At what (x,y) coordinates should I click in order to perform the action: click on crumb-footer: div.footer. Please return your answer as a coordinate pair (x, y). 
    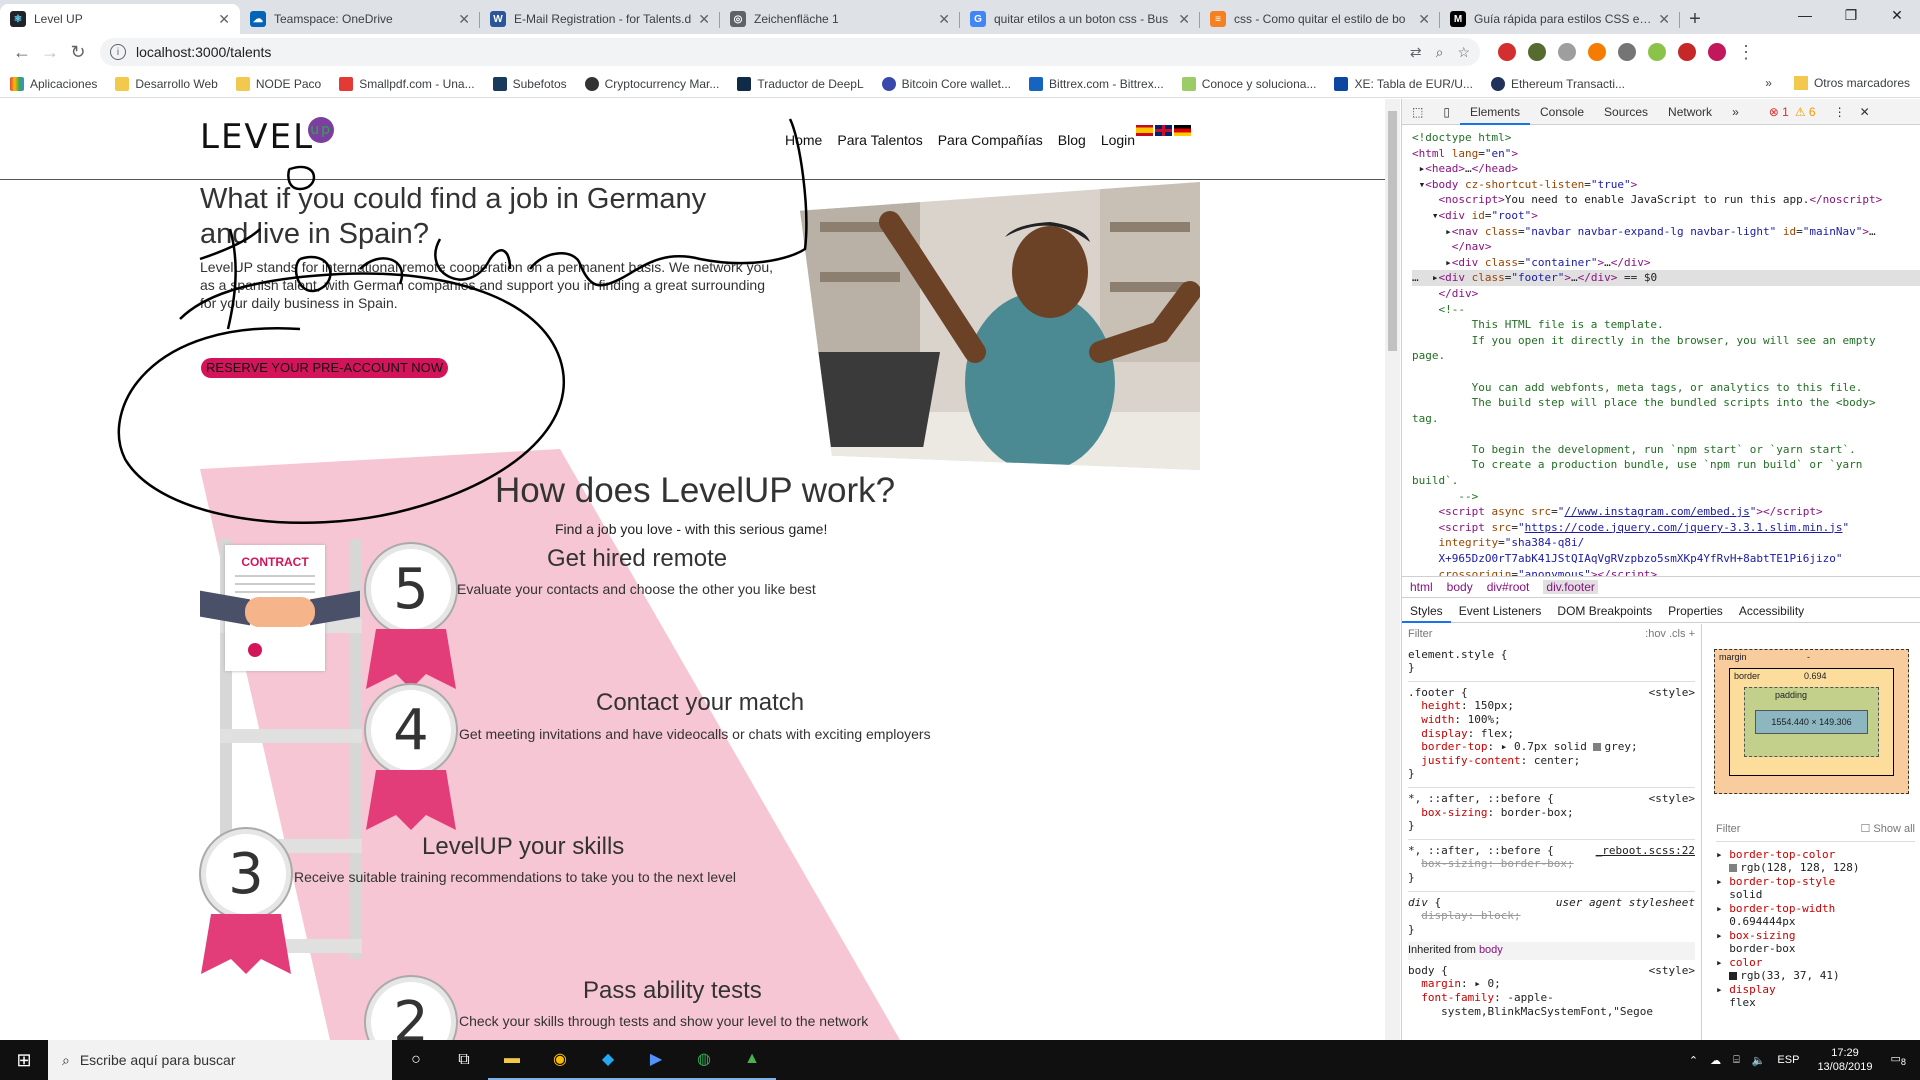
    Looking at the image, I should click on (1570, 587).